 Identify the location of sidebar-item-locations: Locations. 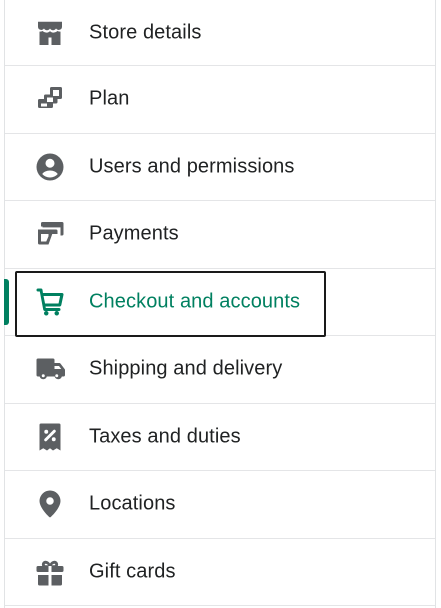
(220, 505).